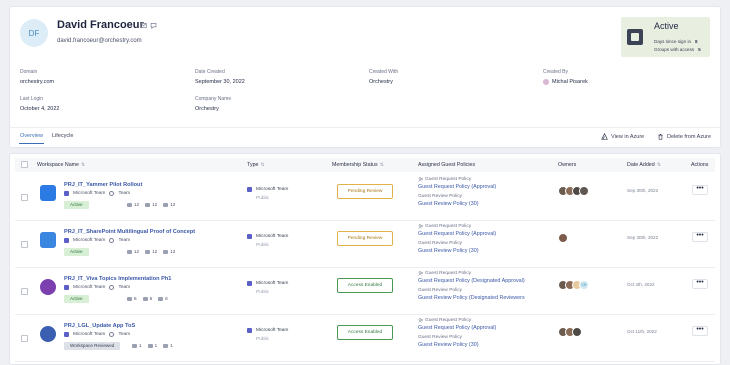  What do you see at coordinates (256, 165) in the screenshot?
I see `col-type: Type ⇅` at bounding box center [256, 165].